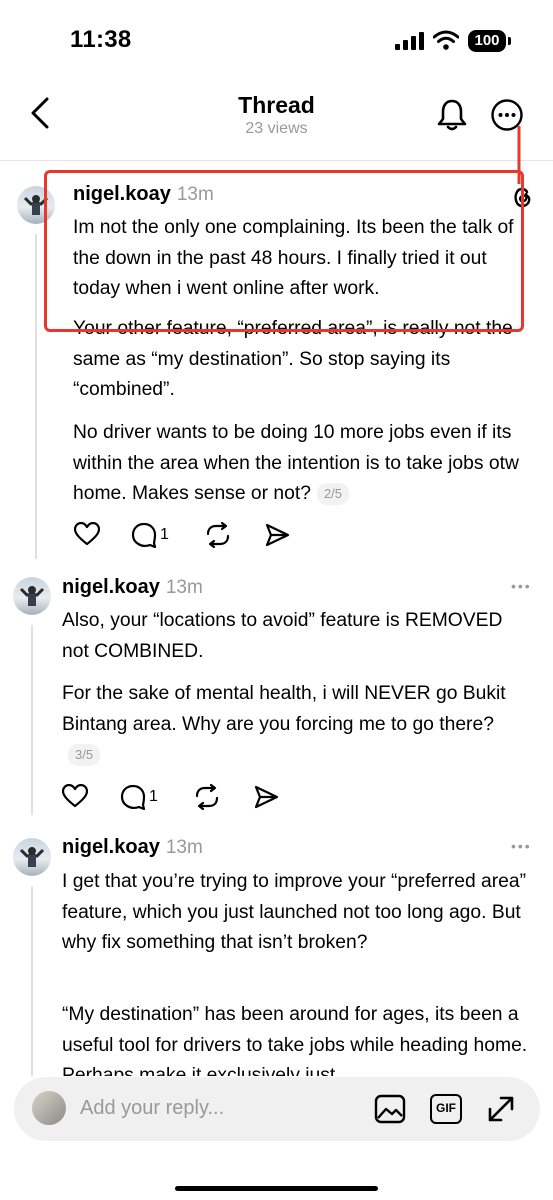 Image resolution: width=553 pixels, height=1200 pixels. Describe the element at coordinates (276, 105) in the screenshot. I see `page-title: Thread` at that location.